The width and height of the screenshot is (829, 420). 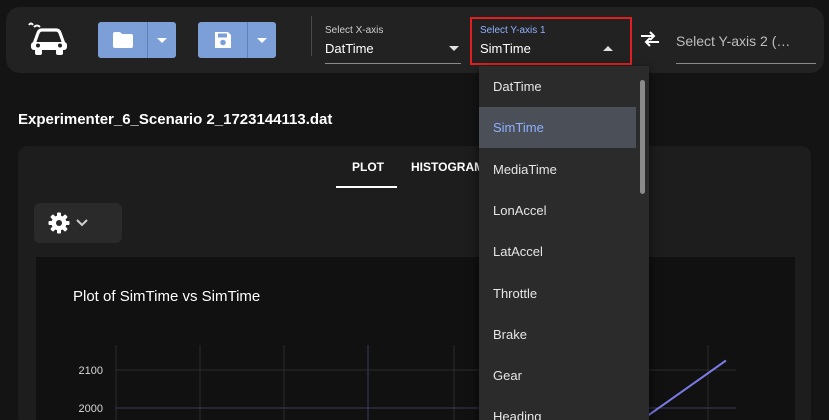 I want to click on car-icon, so click(x=49, y=39).